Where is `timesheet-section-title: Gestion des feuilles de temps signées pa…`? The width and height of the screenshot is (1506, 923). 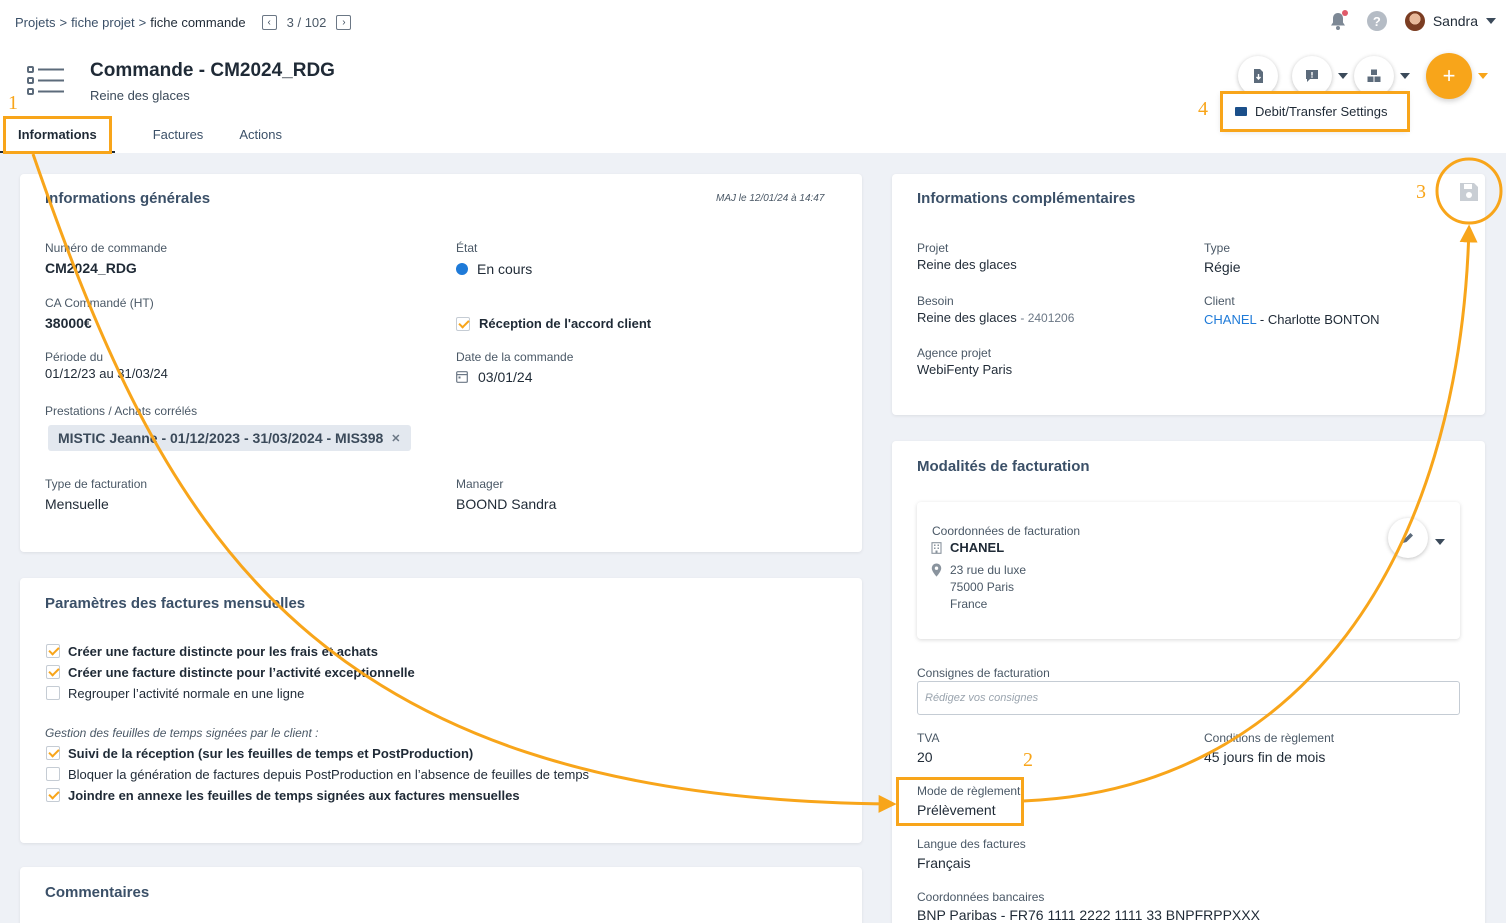 timesheet-section-title: Gestion des feuilles de temps signées pa… is located at coordinates (182, 733).